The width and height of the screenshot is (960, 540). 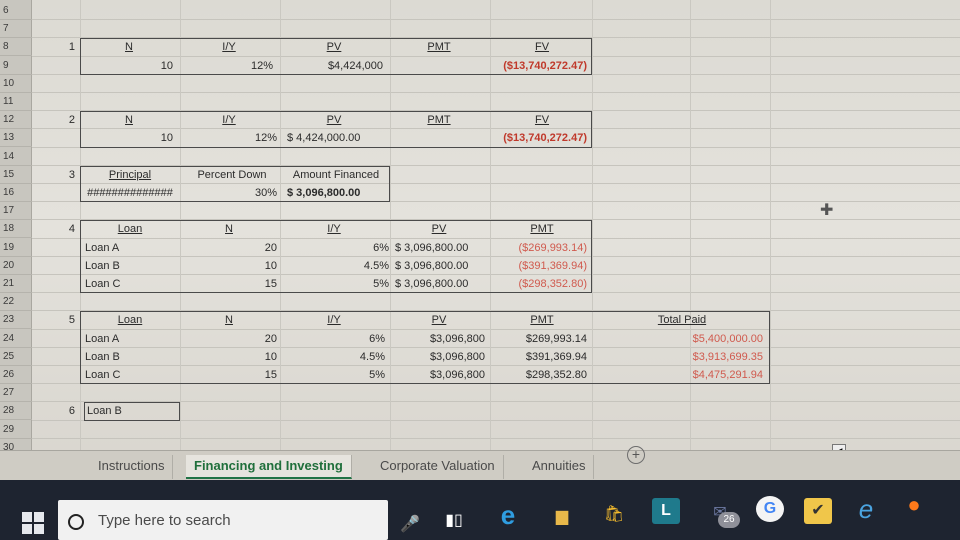 I want to click on iy-value: 4.5%, so click(x=376, y=265).